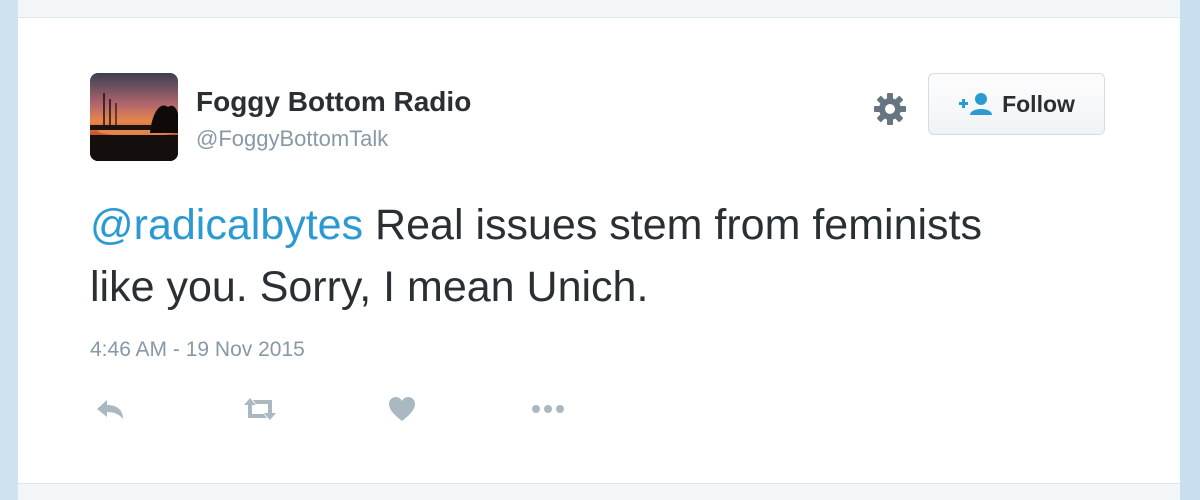 The image size is (1200, 500). I want to click on timestamp: 4:46 AM - 19 Nov 2015, so click(197, 350).